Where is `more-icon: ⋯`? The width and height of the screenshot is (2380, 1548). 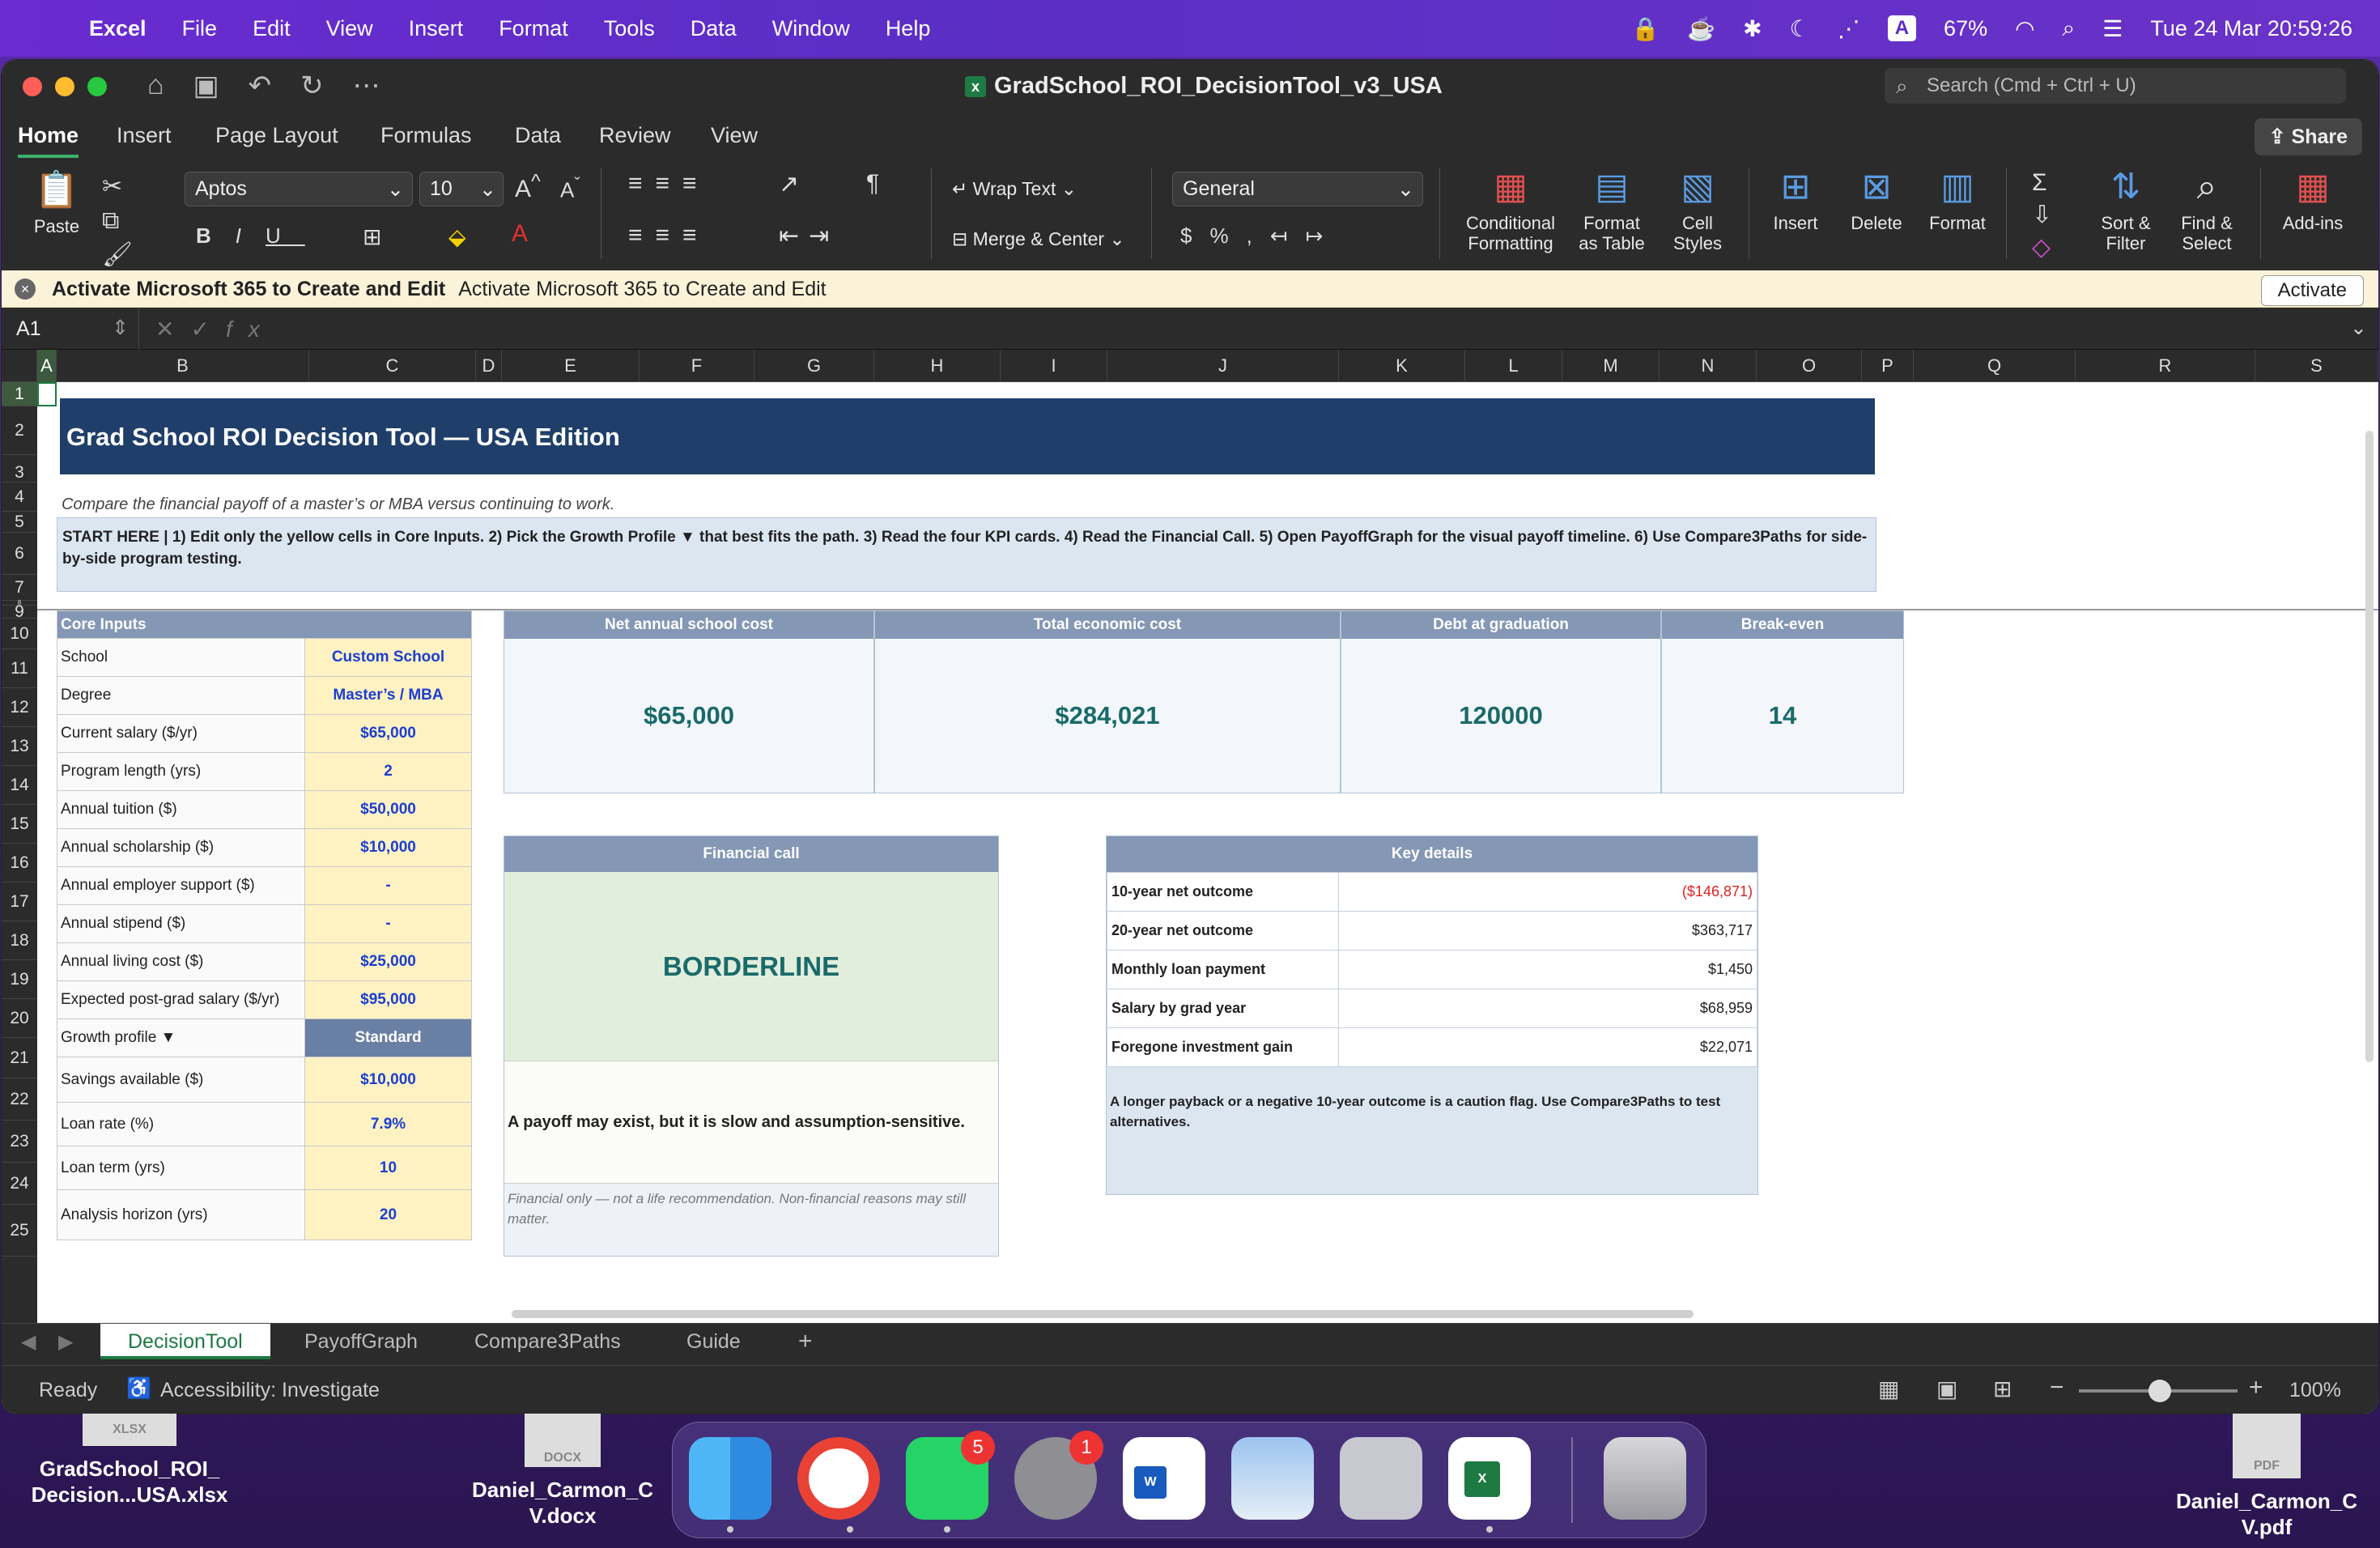
more-icon: ⋯ is located at coordinates (366, 86).